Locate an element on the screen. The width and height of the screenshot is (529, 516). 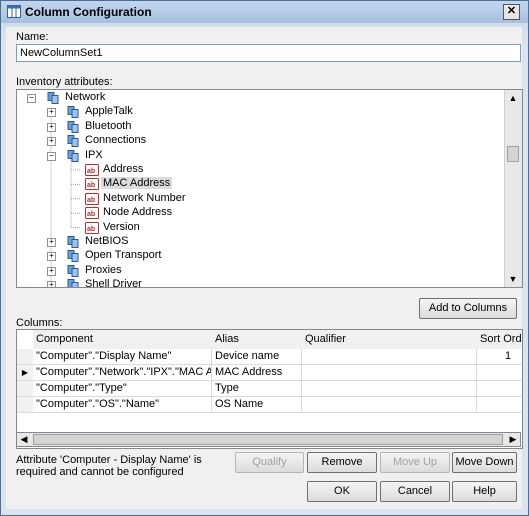
column-header-component: Component is located at coordinates (122, 339).